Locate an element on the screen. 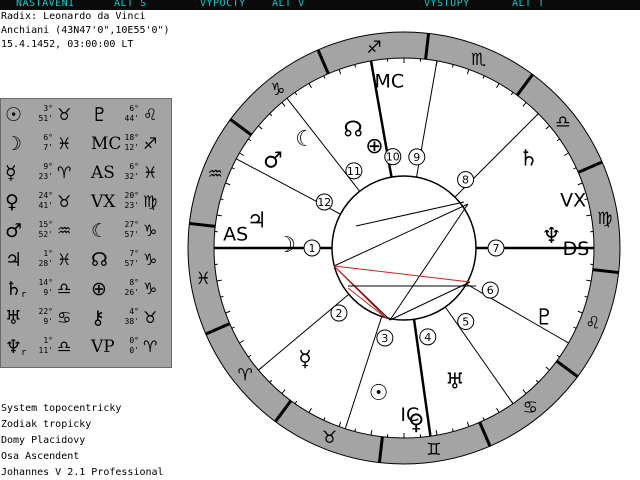 Image resolution: width=640 pixels, height=480 pixels. house-number: 1 is located at coordinates (312, 248).